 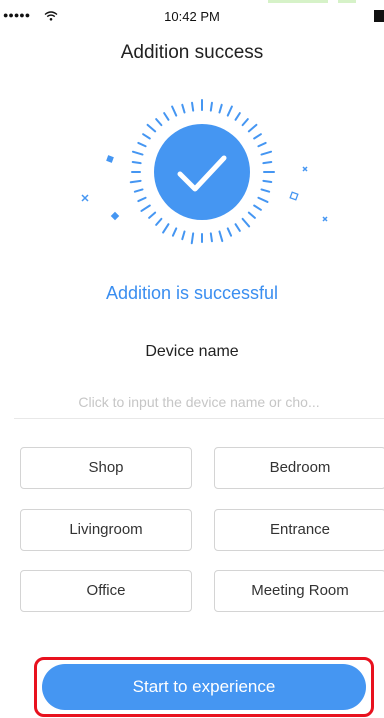 What do you see at coordinates (299, 591) in the screenshot?
I see `device-option-meeting-room: Meeting Room` at bounding box center [299, 591].